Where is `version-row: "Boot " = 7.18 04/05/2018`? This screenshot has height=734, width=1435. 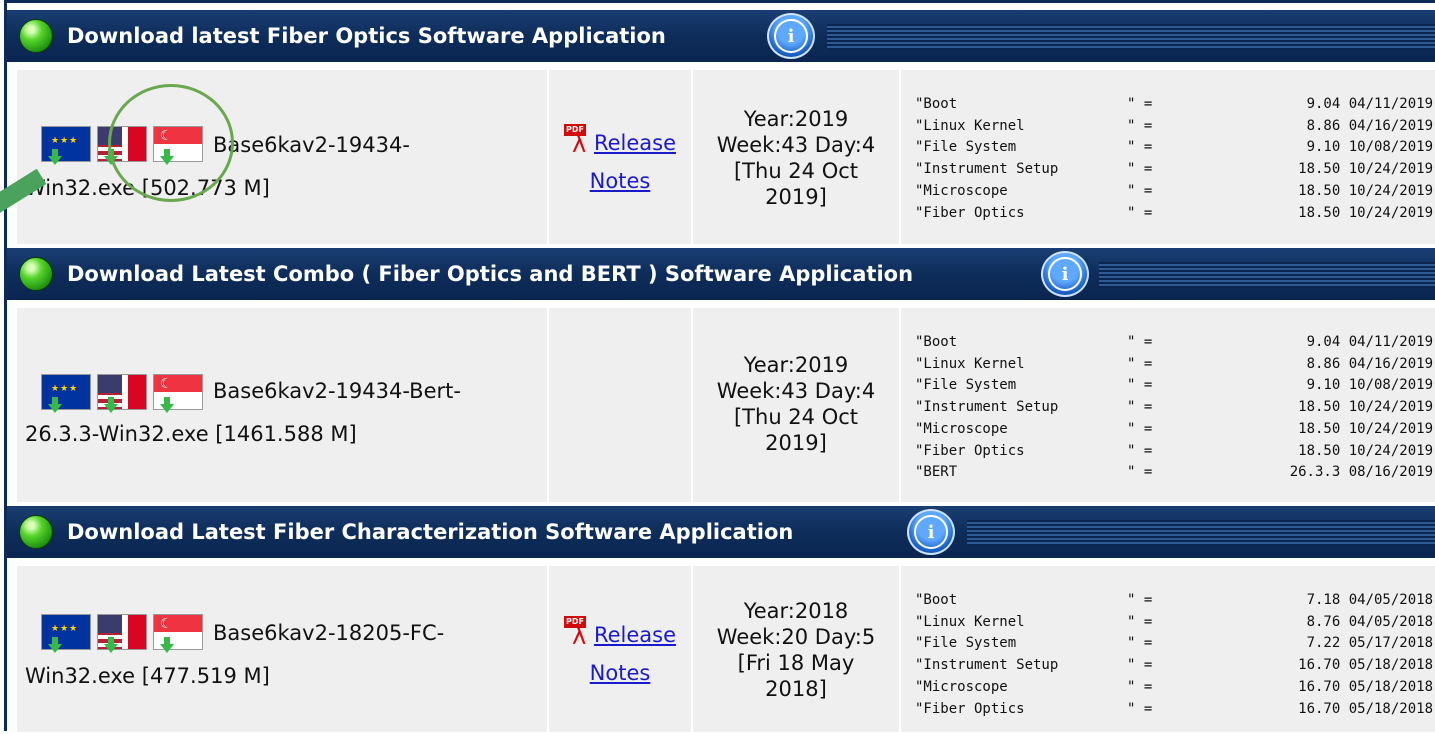
version-row: "Boot " = 7.18 04/05/2018 is located at coordinates (1174, 600).